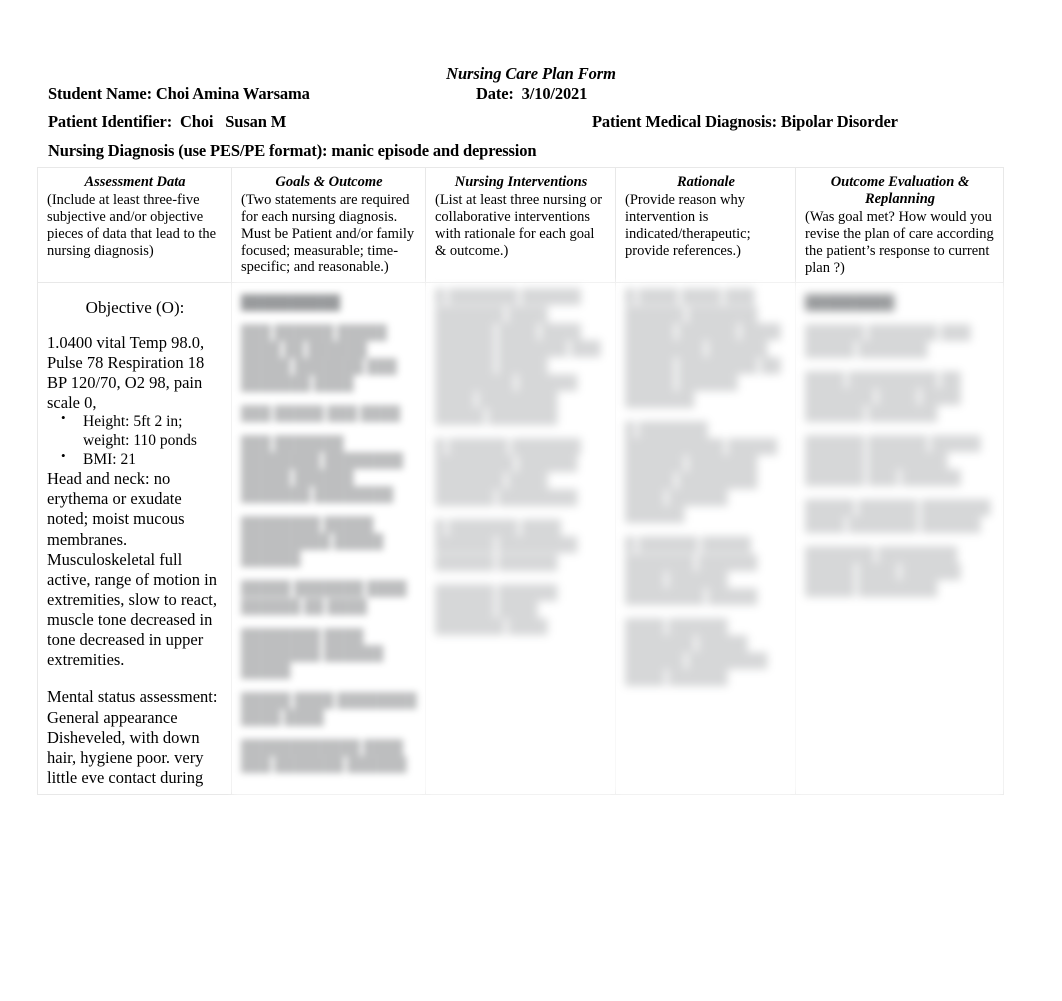 The width and height of the screenshot is (1062, 1001). I want to click on patient-identifier-field: Patient Identifier: Choi Susan M, so click(167, 121).